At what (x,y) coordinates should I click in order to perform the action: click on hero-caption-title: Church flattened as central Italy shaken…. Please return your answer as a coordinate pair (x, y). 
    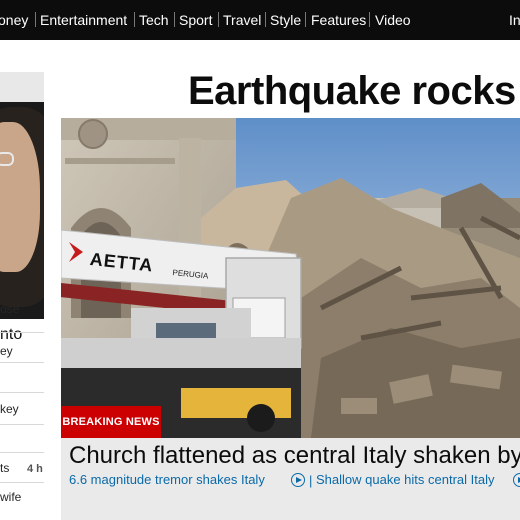
    Looking at the image, I should click on (294, 456).